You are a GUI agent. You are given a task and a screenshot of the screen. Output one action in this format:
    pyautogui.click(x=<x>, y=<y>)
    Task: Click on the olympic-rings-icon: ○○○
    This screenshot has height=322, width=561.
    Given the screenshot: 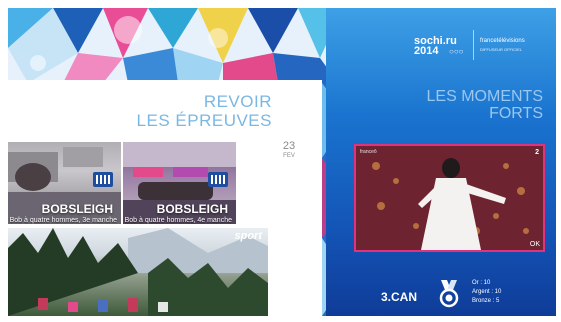 What is the action you would take?
    pyautogui.click(x=456, y=51)
    